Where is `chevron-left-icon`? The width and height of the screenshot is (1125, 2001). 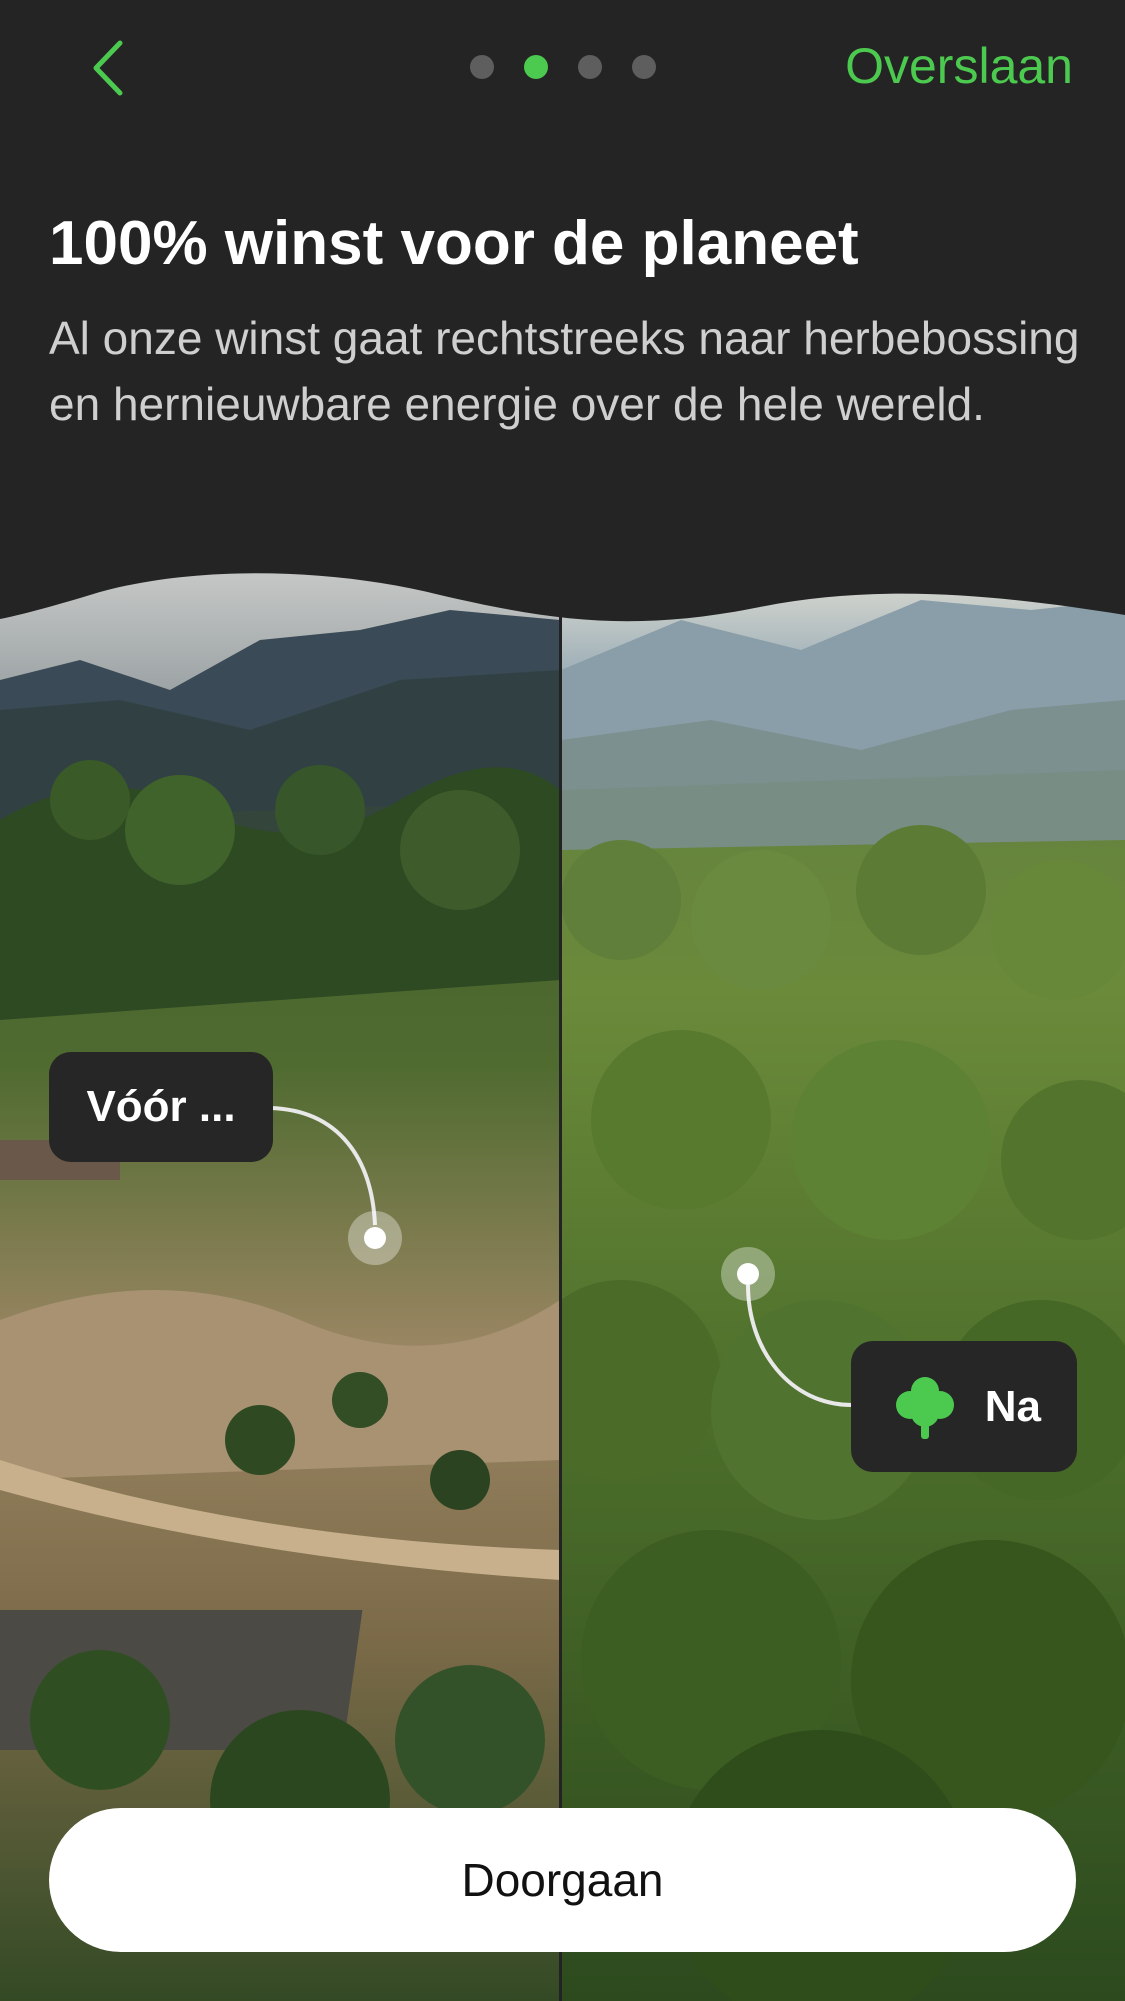
chevron-left-icon is located at coordinates (108, 68).